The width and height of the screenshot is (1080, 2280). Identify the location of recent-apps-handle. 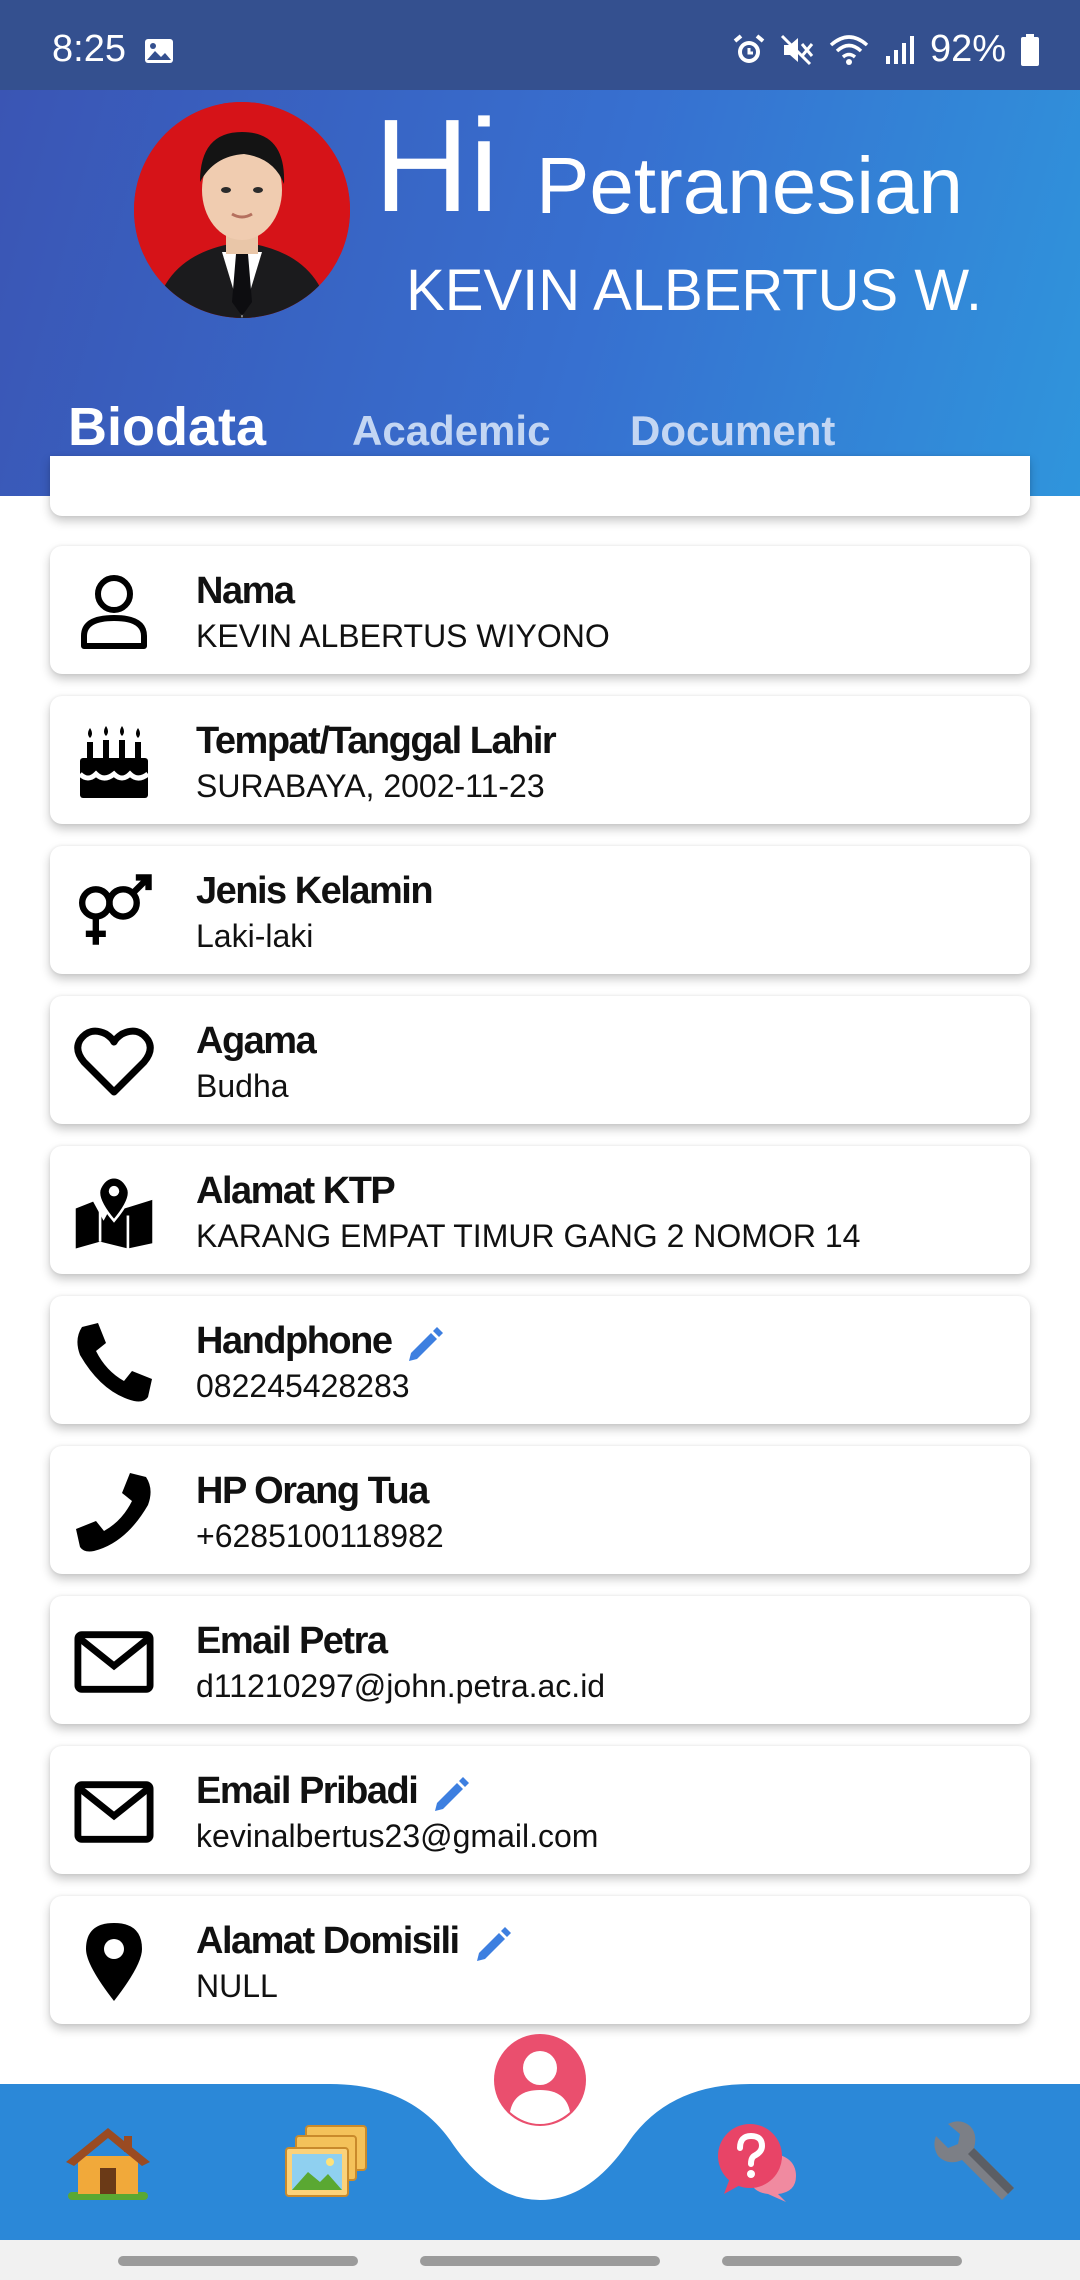
(238, 2261).